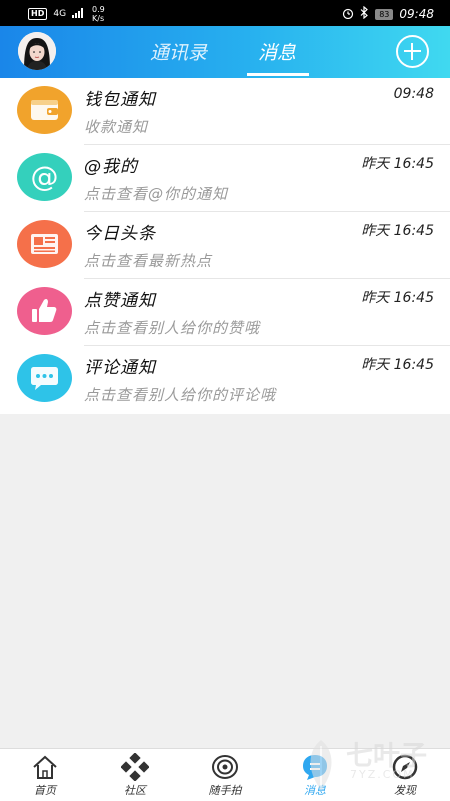 Image resolution: width=450 pixels, height=801 pixels. Describe the element at coordinates (412, 51) in the screenshot. I see `add-button` at that location.